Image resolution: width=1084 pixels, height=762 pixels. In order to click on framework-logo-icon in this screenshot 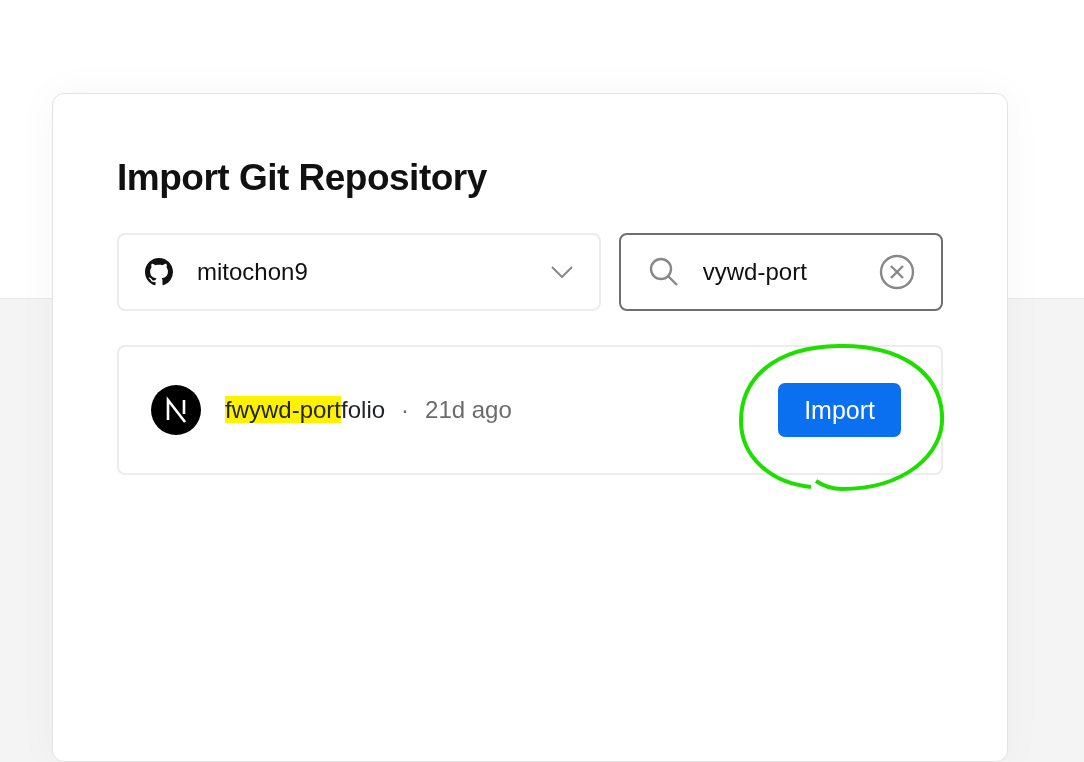, I will do `click(176, 409)`.